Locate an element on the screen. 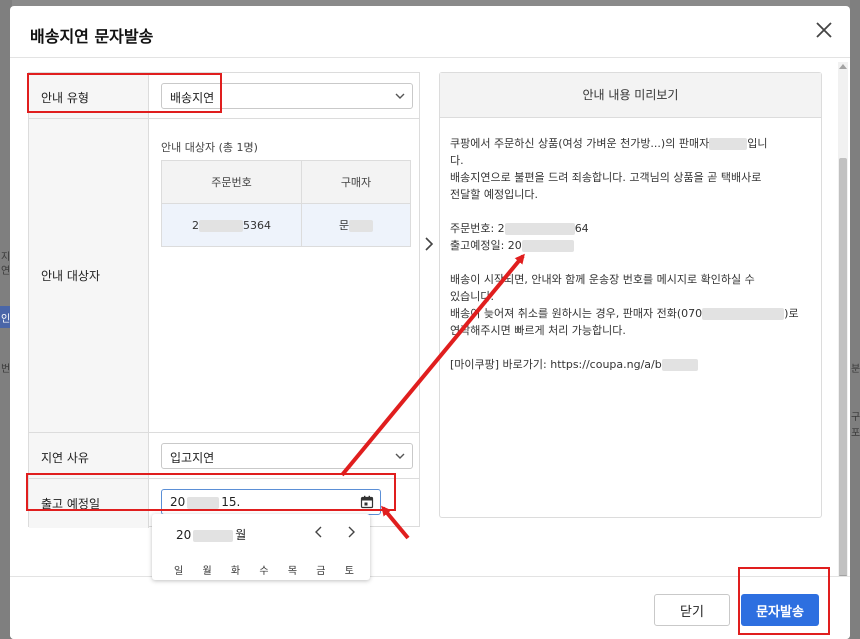  order-number-cell: 2 5364 is located at coordinates (231, 225).